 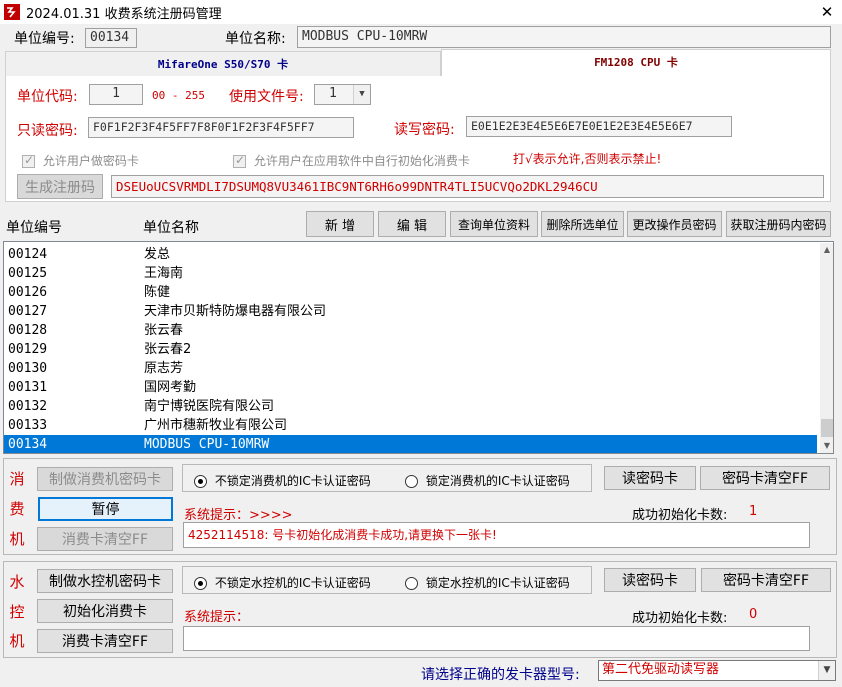 I want to click on water-side-label-2: 控, so click(x=17, y=612).